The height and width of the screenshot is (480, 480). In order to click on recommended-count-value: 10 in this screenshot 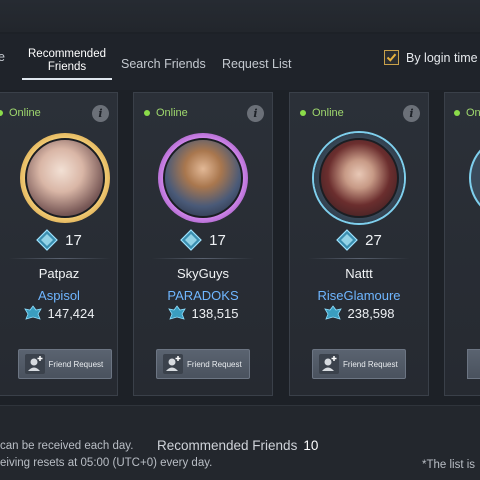, I will do `click(311, 445)`.